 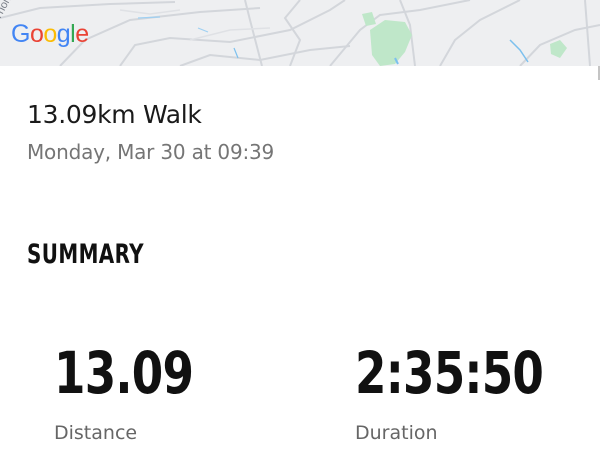 What do you see at coordinates (151, 152) in the screenshot?
I see `activity-datetime: Monday, Mar 30 at 09:39` at bounding box center [151, 152].